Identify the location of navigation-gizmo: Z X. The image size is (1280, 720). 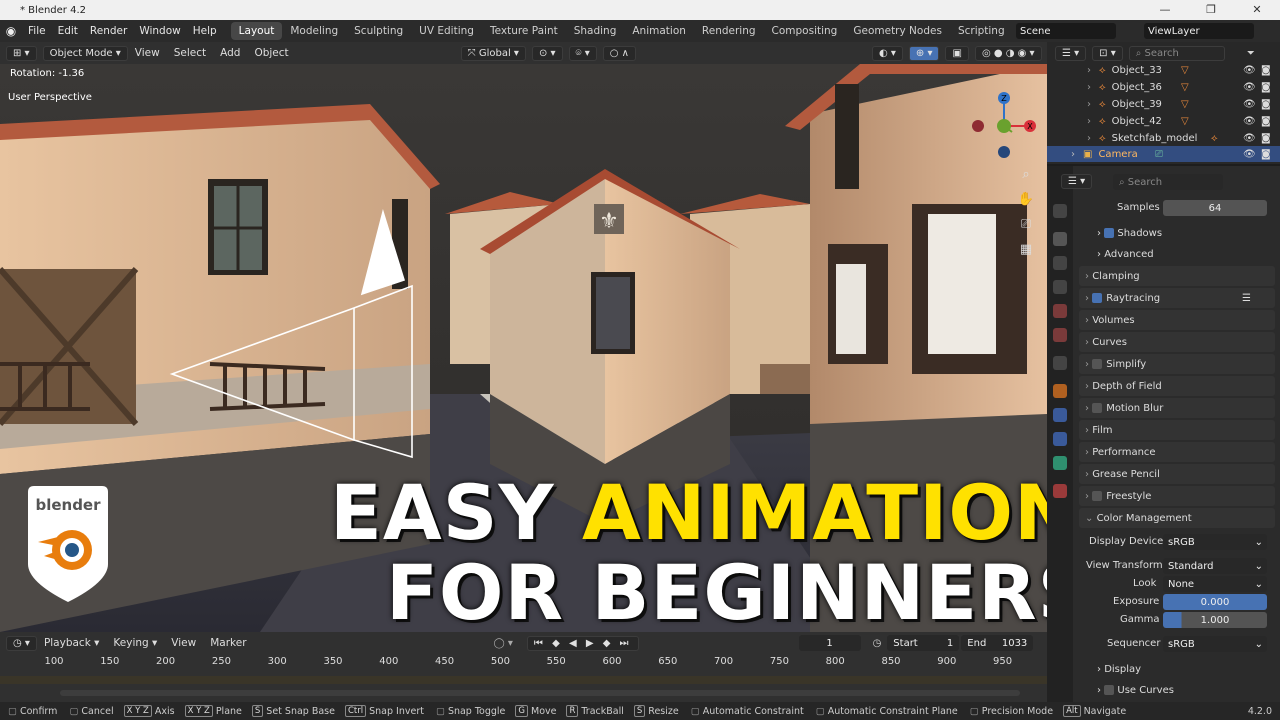
(1002, 123).